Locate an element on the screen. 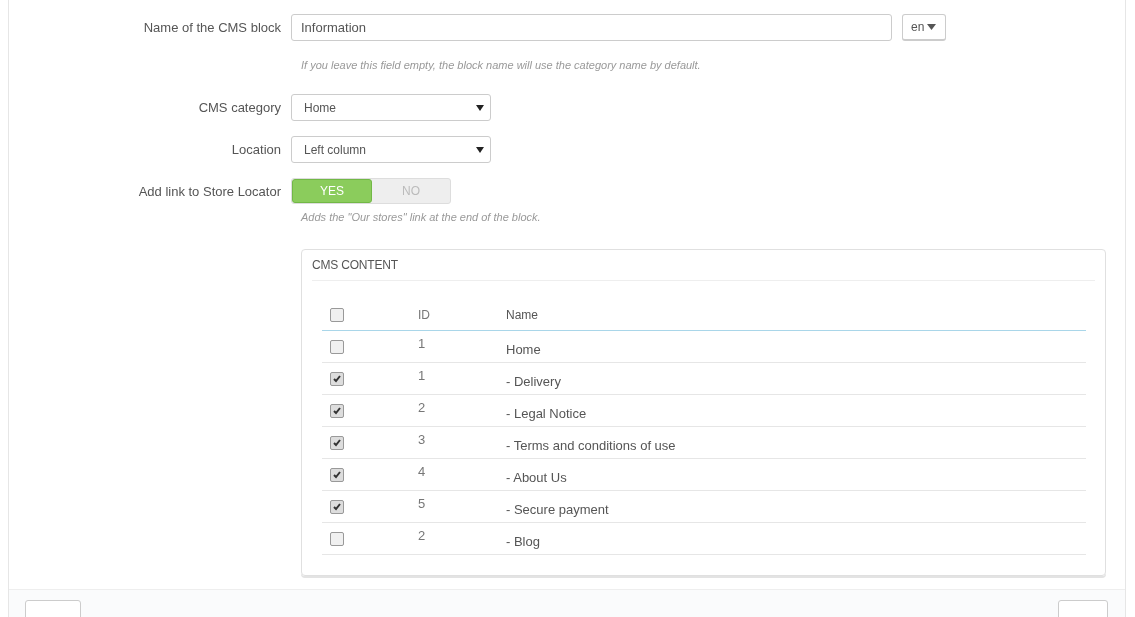  table-cell: - About Us is located at coordinates (536, 477).